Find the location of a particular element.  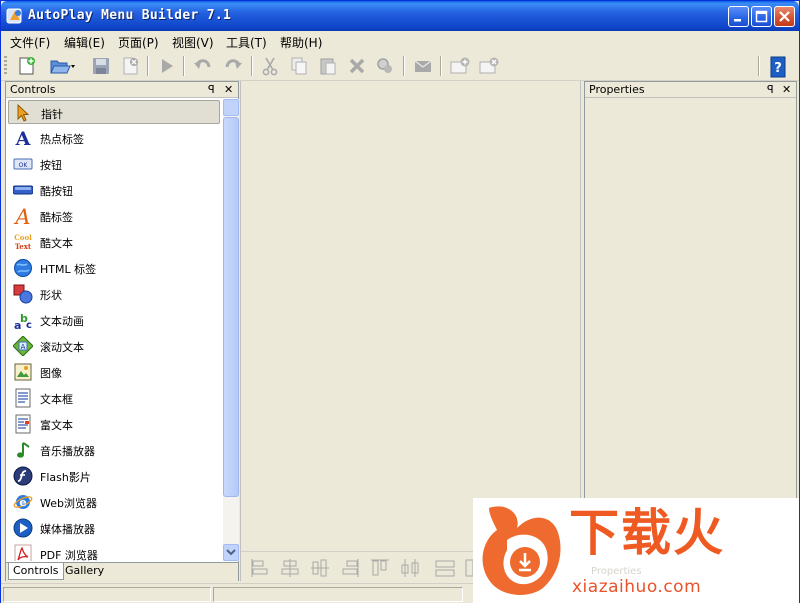

svg-text: Text is located at coordinates (23, 246).